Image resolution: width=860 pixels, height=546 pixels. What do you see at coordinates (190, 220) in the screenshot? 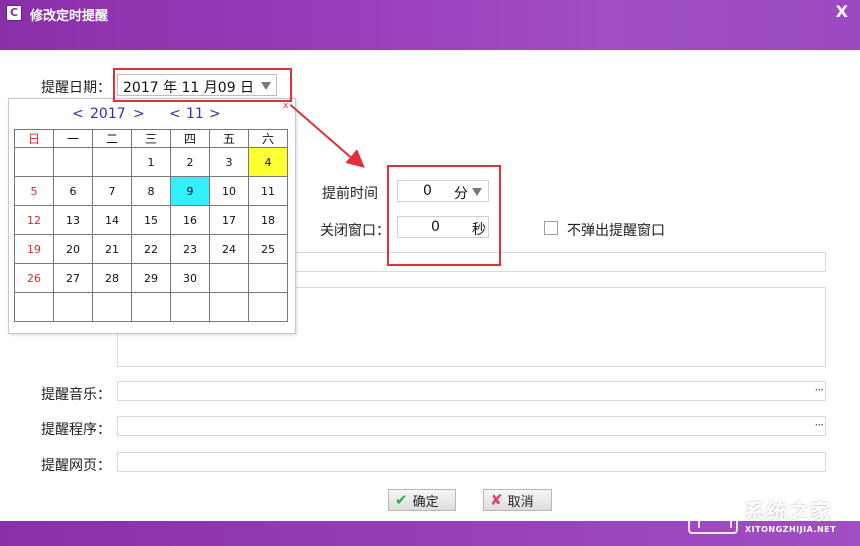
I see `calendar-day: 16` at bounding box center [190, 220].